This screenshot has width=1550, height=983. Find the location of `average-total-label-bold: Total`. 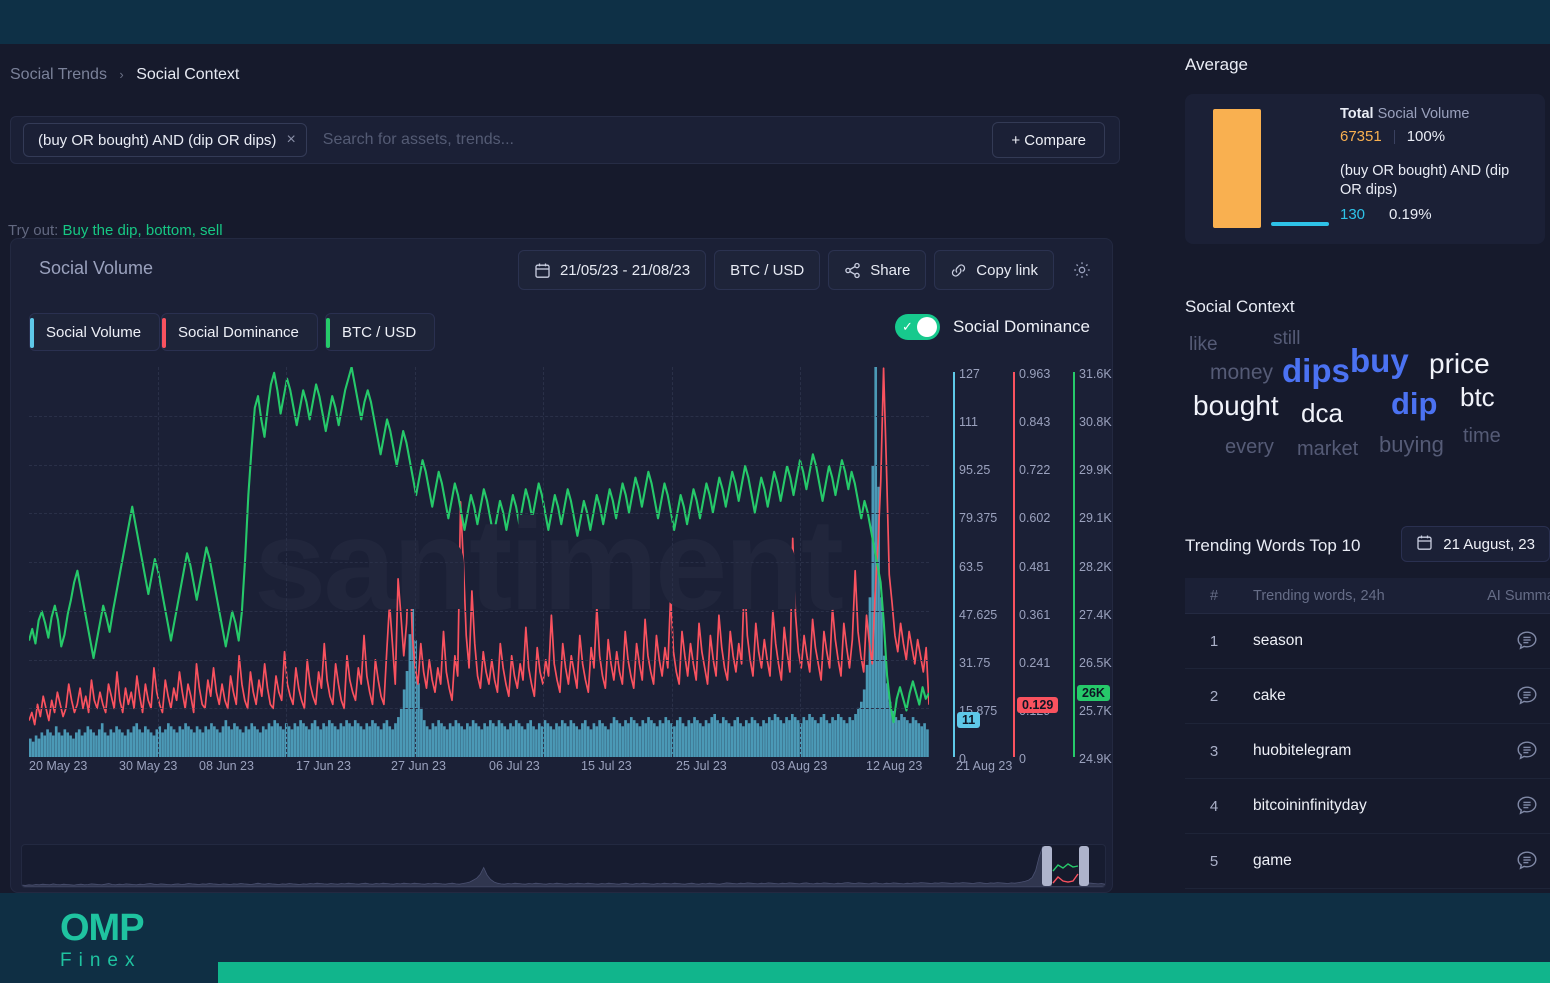

average-total-label-bold: Total is located at coordinates (1357, 114).